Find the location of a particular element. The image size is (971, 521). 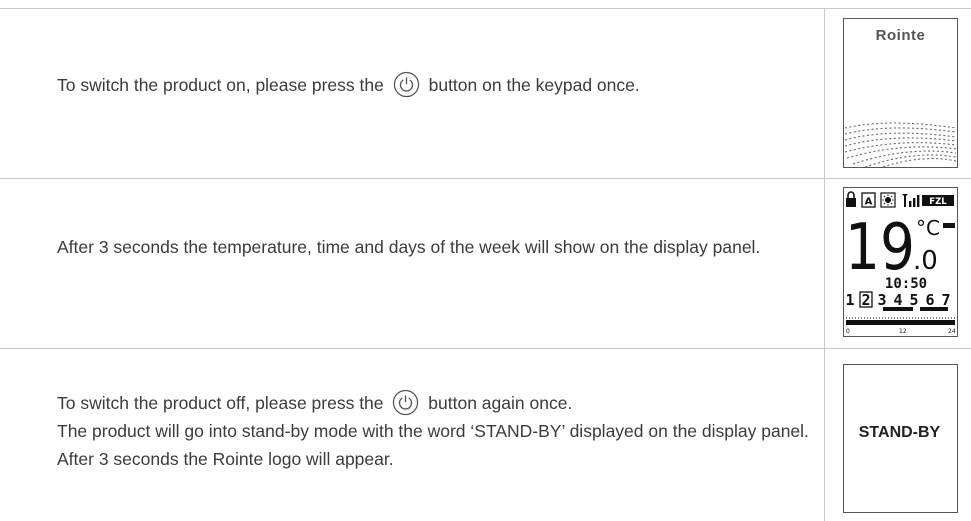

display-cell: Rointe is located at coordinates (898, 93).